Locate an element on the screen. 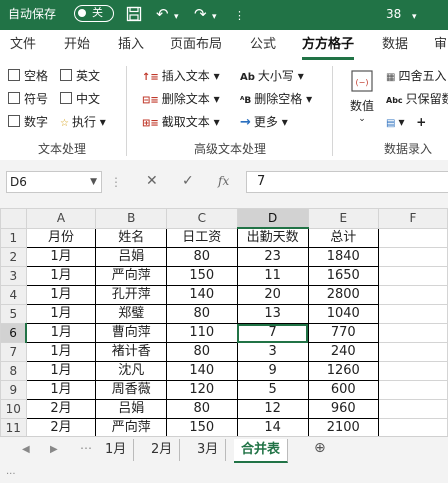  column-header-b: B is located at coordinates (131, 218).